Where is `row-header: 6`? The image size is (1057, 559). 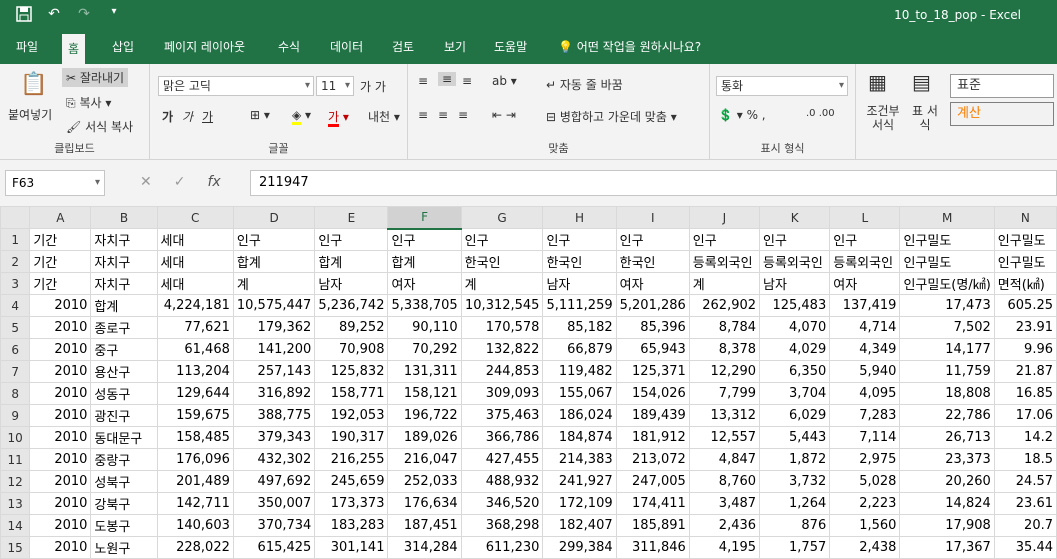
row-header: 6 is located at coordinates (15, 349).